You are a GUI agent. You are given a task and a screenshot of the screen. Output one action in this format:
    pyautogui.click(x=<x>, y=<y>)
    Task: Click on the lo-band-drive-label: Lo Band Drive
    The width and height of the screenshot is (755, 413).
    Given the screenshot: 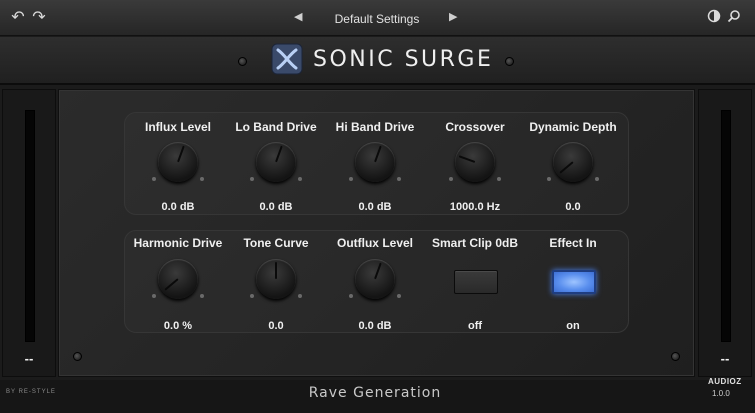 What is the action you would take?
    pyautogui.click(x=276, y=127)
    